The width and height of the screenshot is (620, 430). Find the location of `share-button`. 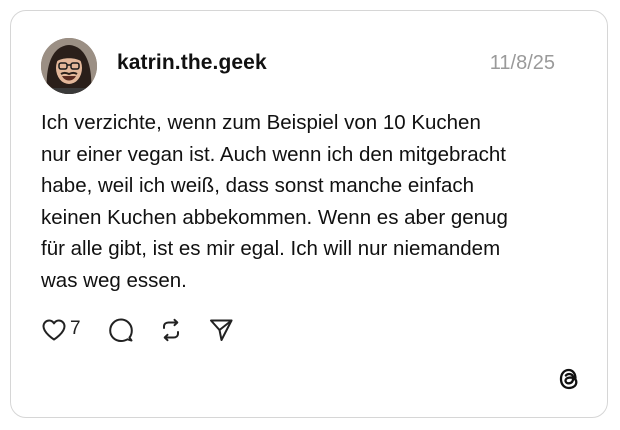

share-button is located at coordinates (221, 330).